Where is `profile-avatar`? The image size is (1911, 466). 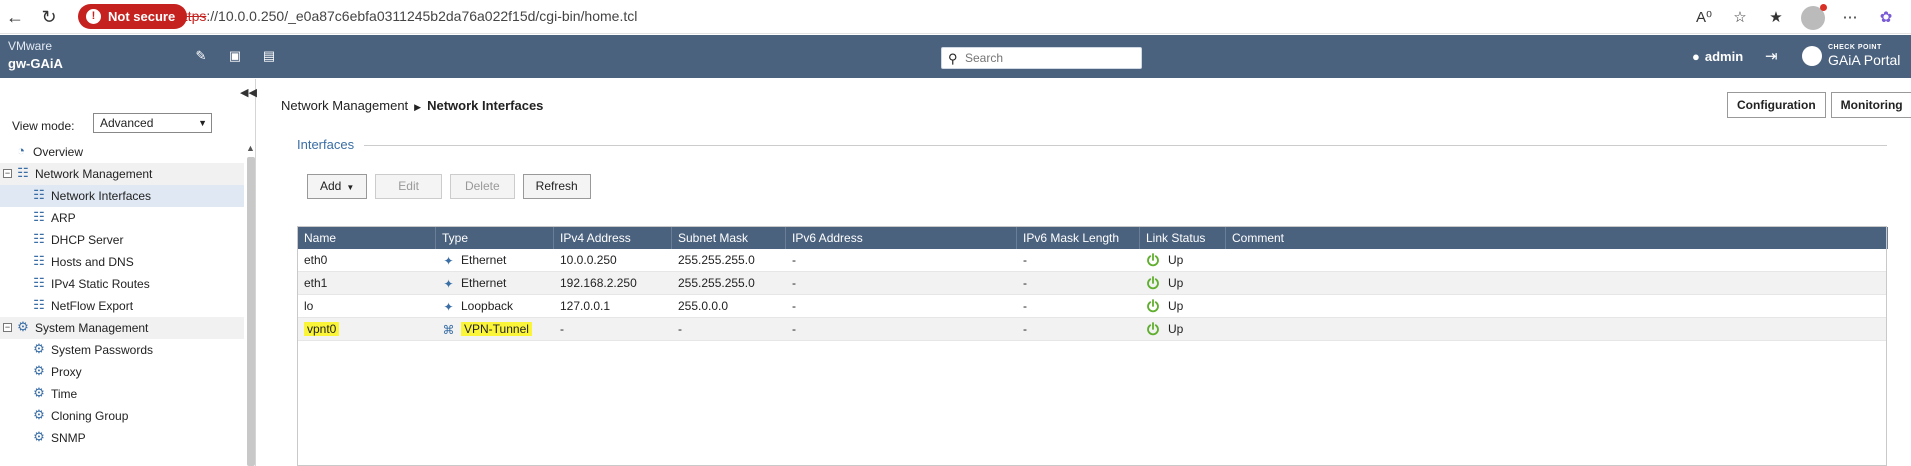
profile-avatar is located at coordinates (1814, 17).